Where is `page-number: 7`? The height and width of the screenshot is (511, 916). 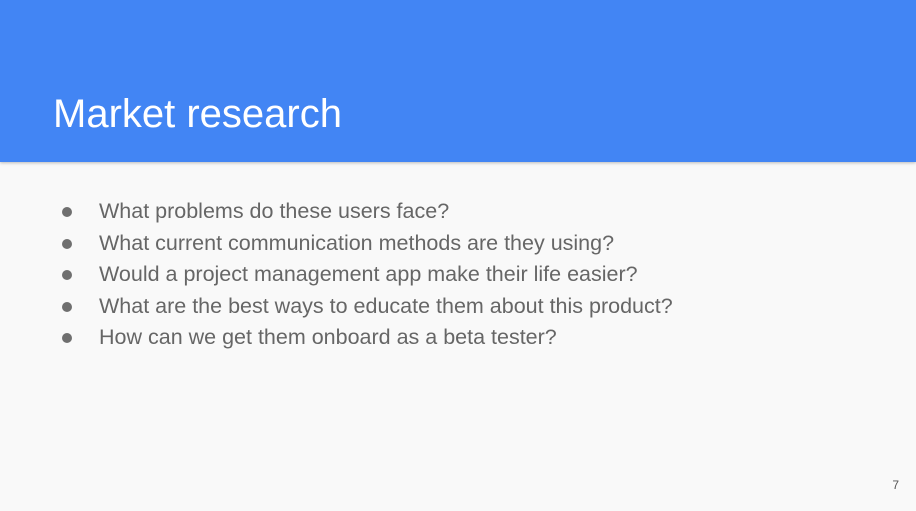
page-number: 7 is located at coordinates (895, 485).